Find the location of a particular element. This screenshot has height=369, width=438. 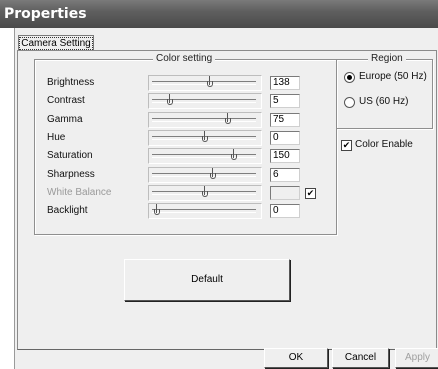

tab-camera-setting-label: Camera Setting is located at coordinates (56, 43).